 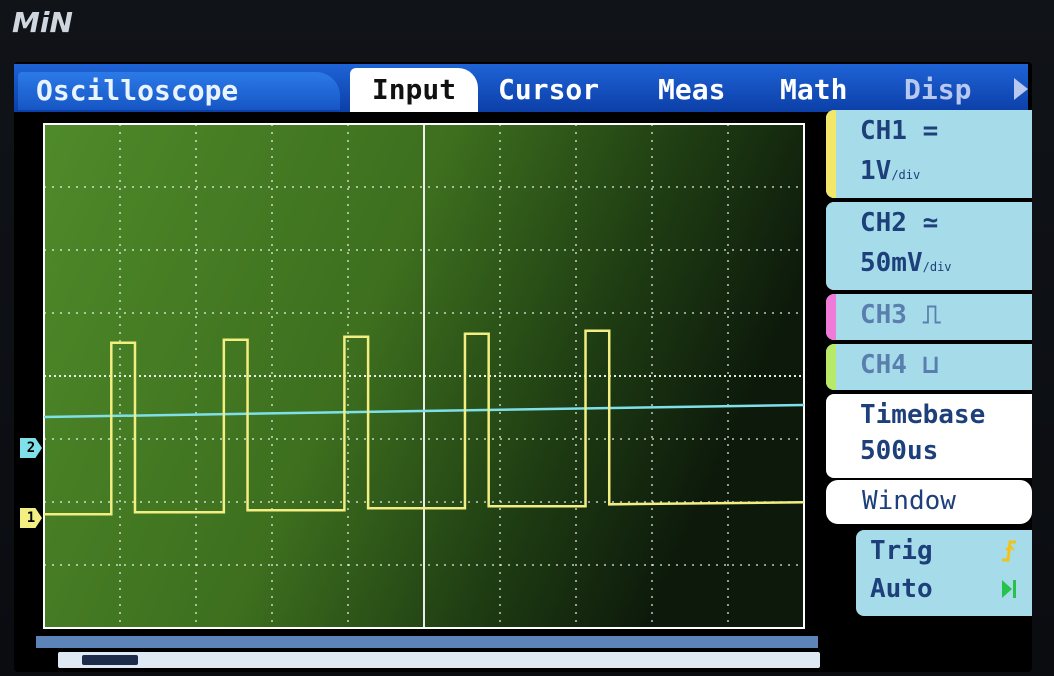 I want to click on ch2-label: CH2, so click(x=883, y=223).